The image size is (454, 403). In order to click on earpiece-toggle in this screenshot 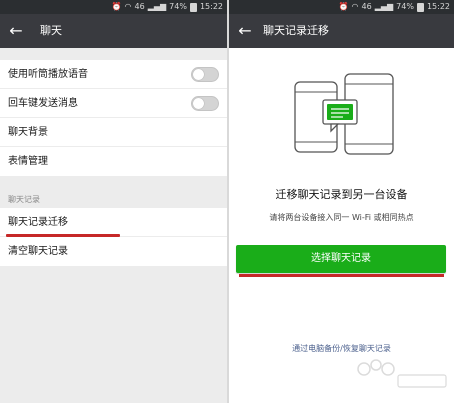, I will do `click(205, 74)`.